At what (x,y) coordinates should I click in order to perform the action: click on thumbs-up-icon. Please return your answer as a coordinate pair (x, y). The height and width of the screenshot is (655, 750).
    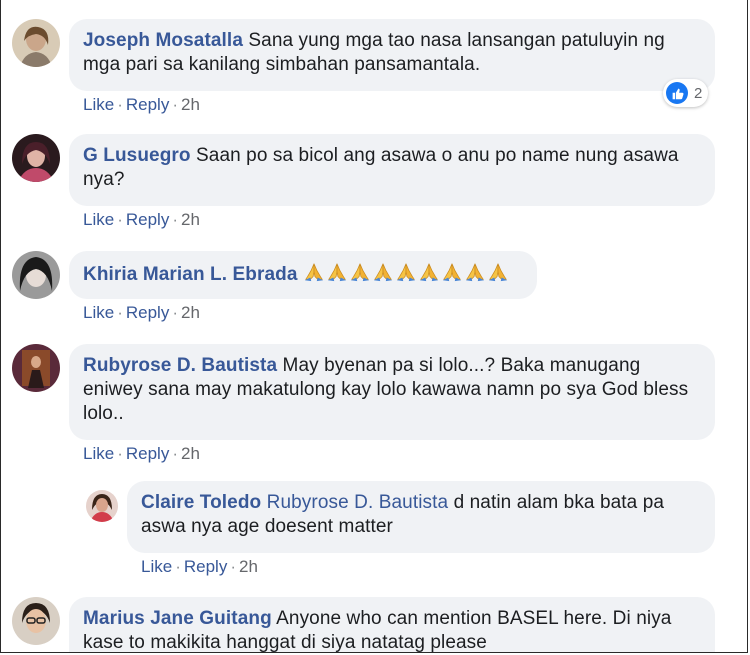
    Looking at the image, I should click on (677, 93).